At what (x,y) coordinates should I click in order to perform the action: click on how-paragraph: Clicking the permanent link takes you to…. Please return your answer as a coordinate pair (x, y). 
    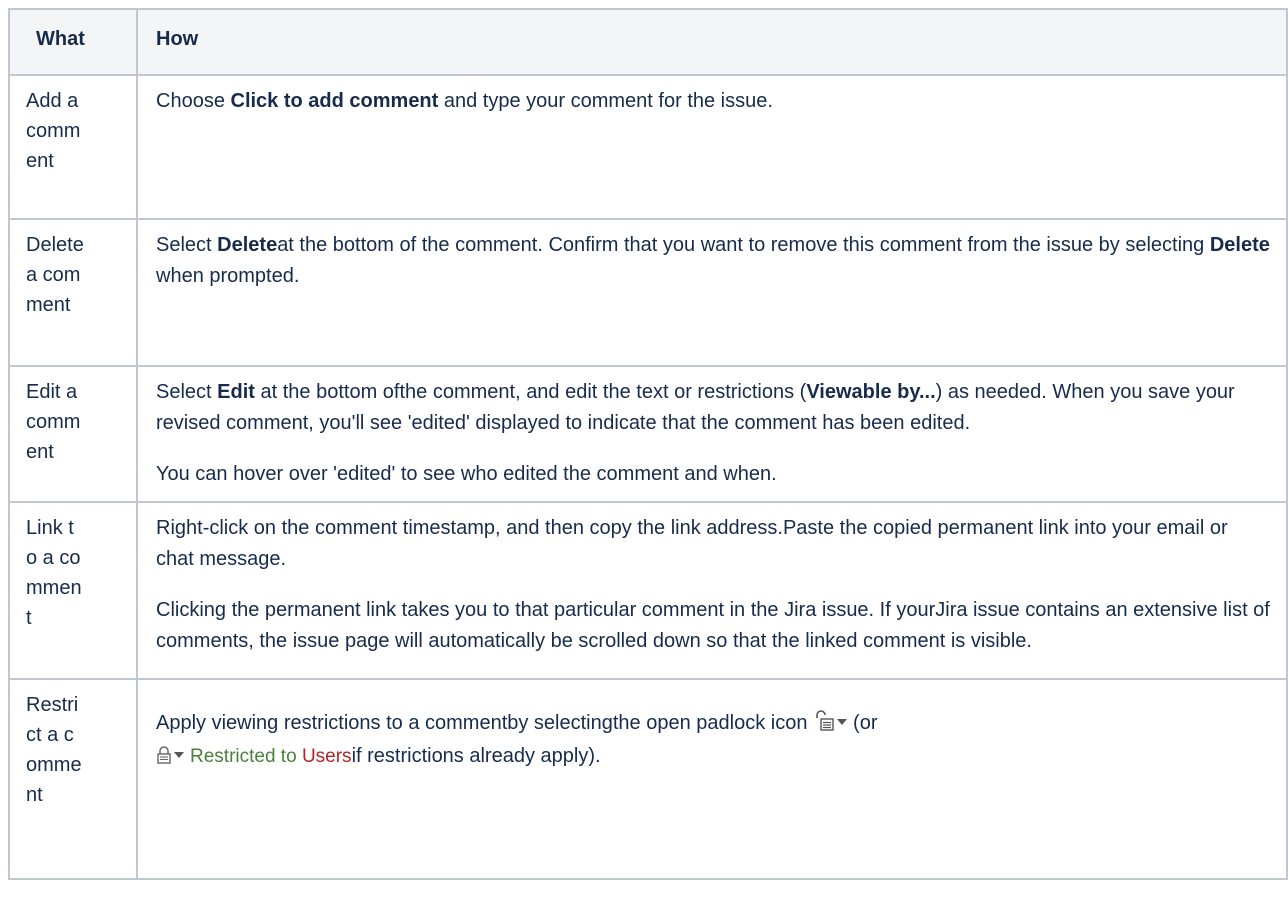
    Looking at the image, I should click on (713, 625).